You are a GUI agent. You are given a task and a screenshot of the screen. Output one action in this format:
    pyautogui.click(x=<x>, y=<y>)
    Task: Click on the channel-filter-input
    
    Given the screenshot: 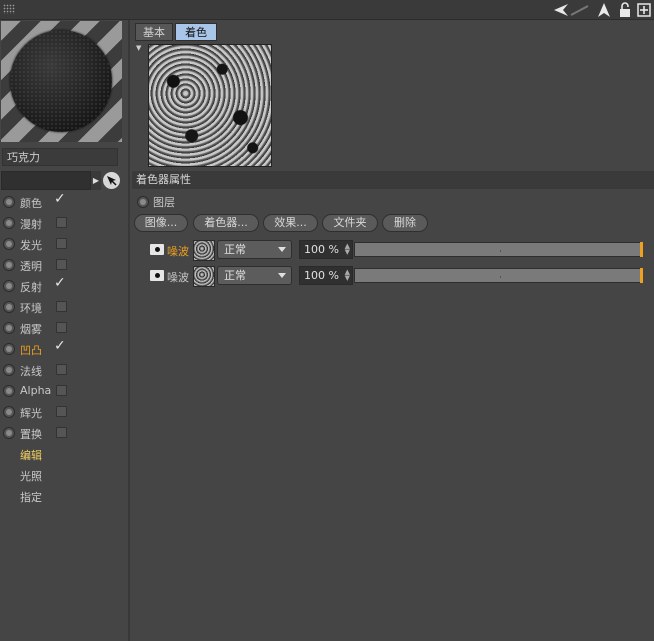 What is the action you would take?
    pyautogui.click(x=46, y=180)
    